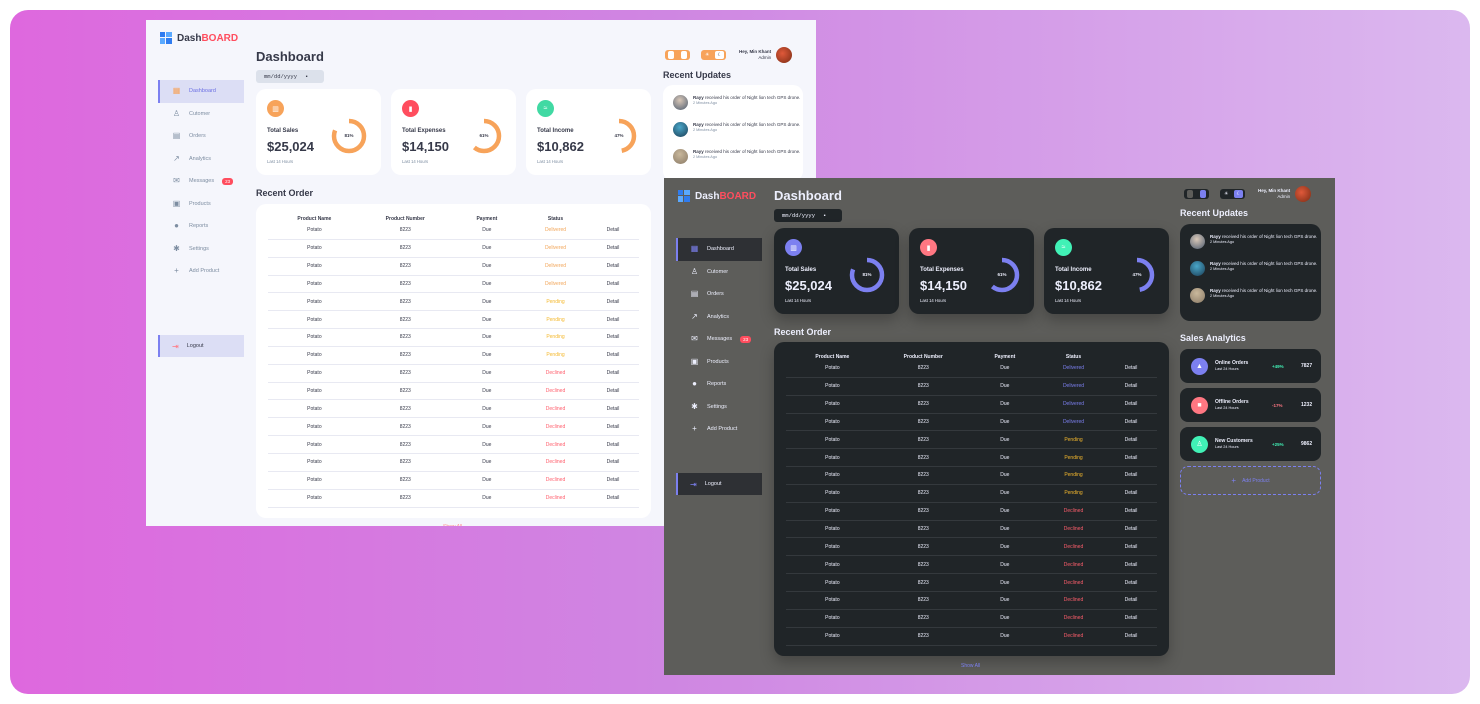 This screenshot has height=704, width=1480. I want to click on user-avatar, so click(1197, 295).